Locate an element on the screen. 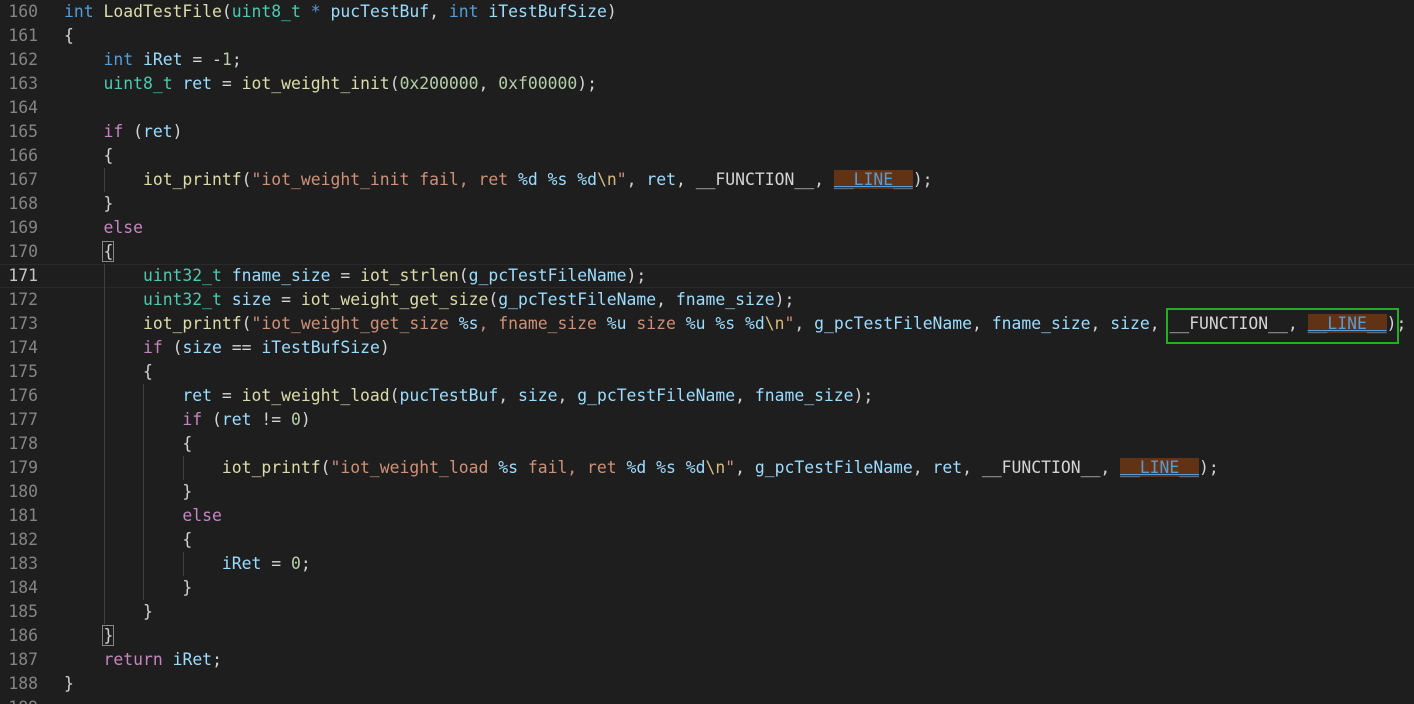 Image resolution: width=1414 pixels, height=704 pixels. code-line: 165 if (ret) is located at coordinates (707, 132).